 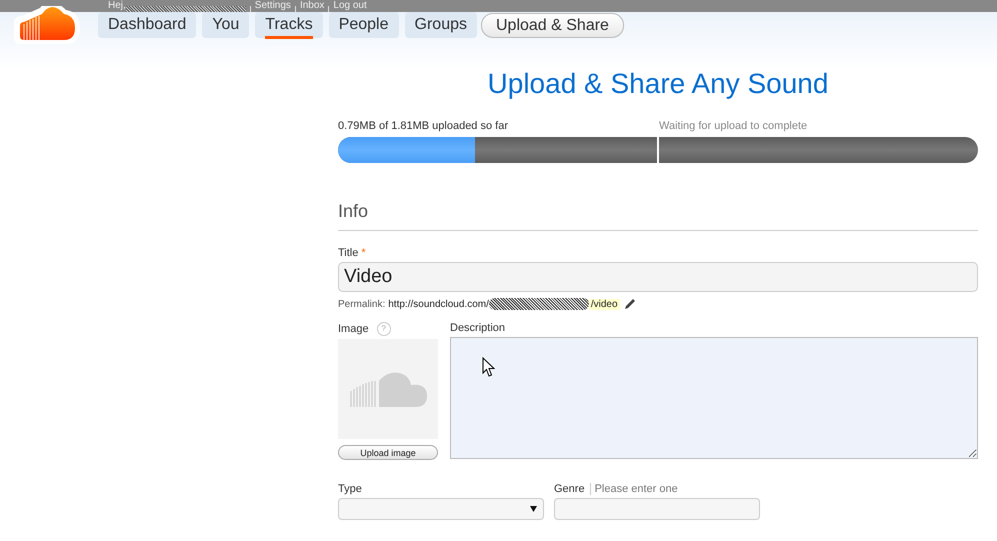 What do you see at coordinates (363, 253) in the screenshot?
I see `required-mark: *` at bounding box center [363, 253].